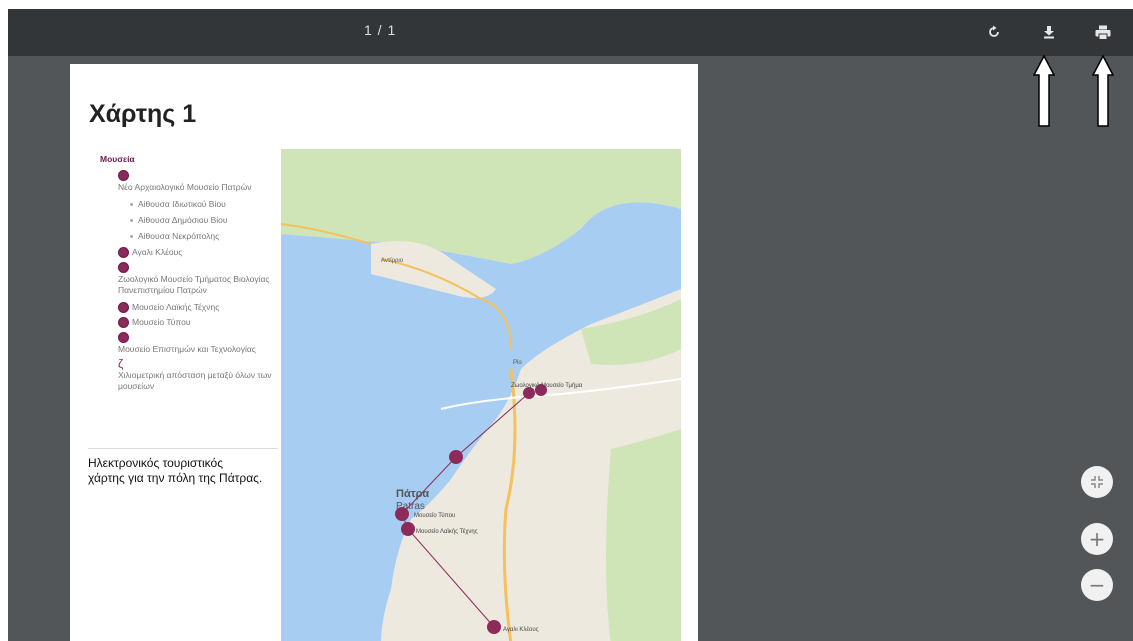 This screenshot has height=641, width=1133. Describe the element at coordinates (392, 261) in the screenshot. I see `svg-text: Αντίρριο` at that location.